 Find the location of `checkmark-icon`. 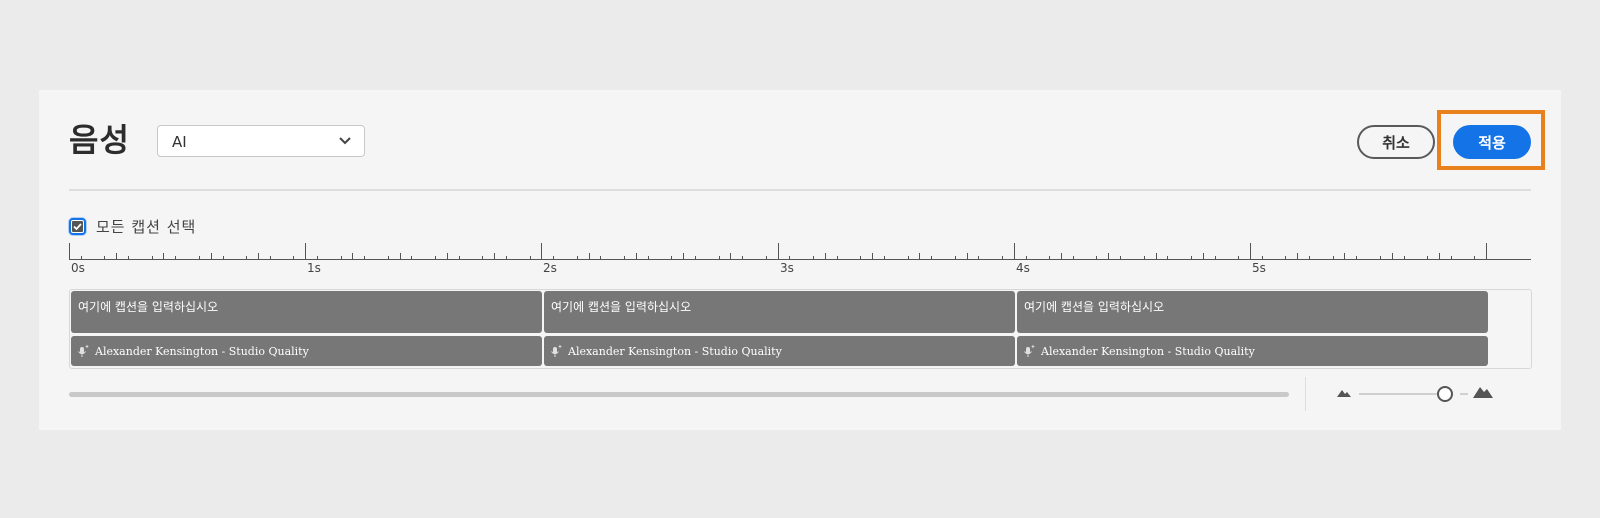

checkmark-icon is located at coordinates (77, 226).